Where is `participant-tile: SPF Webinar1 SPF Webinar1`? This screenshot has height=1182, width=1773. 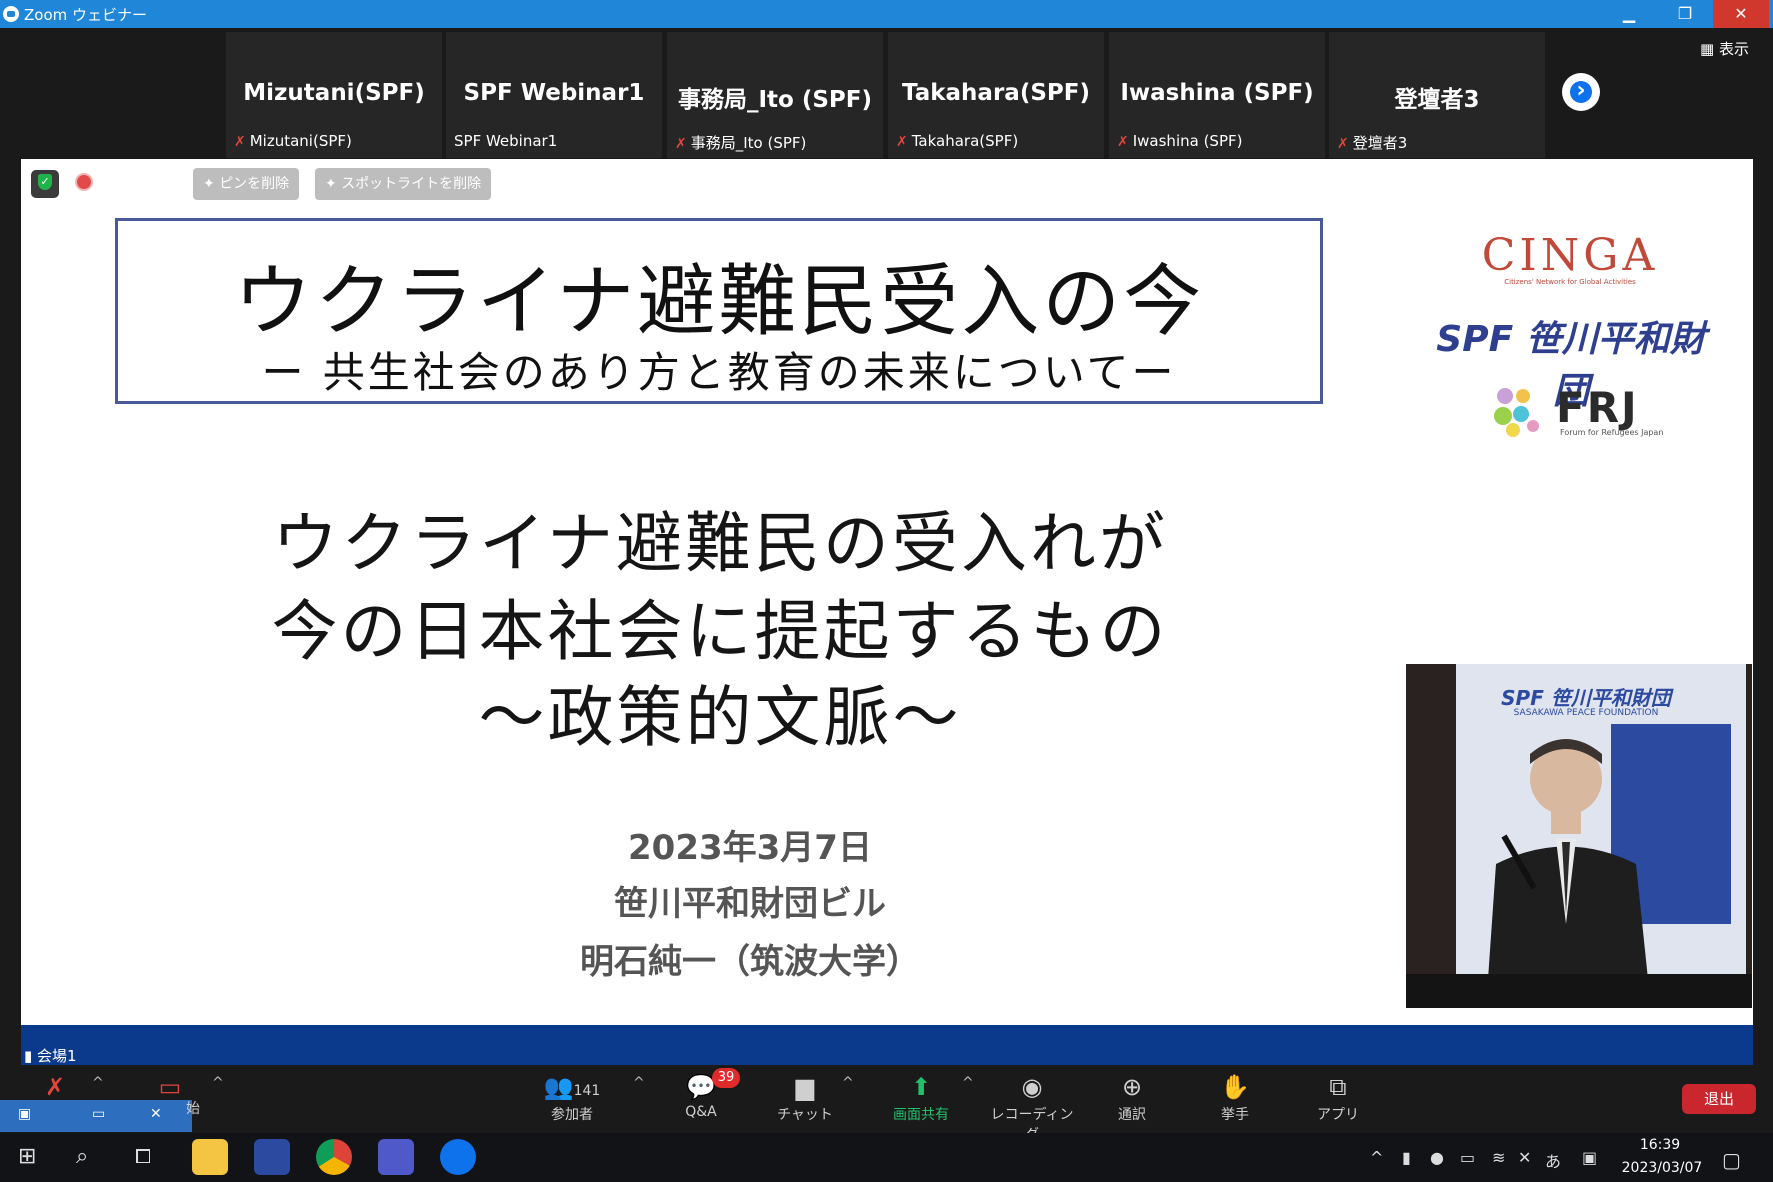 participant-tile: SPF Webinar1 SPF Webinar1 is located at coordinates (554, 95).